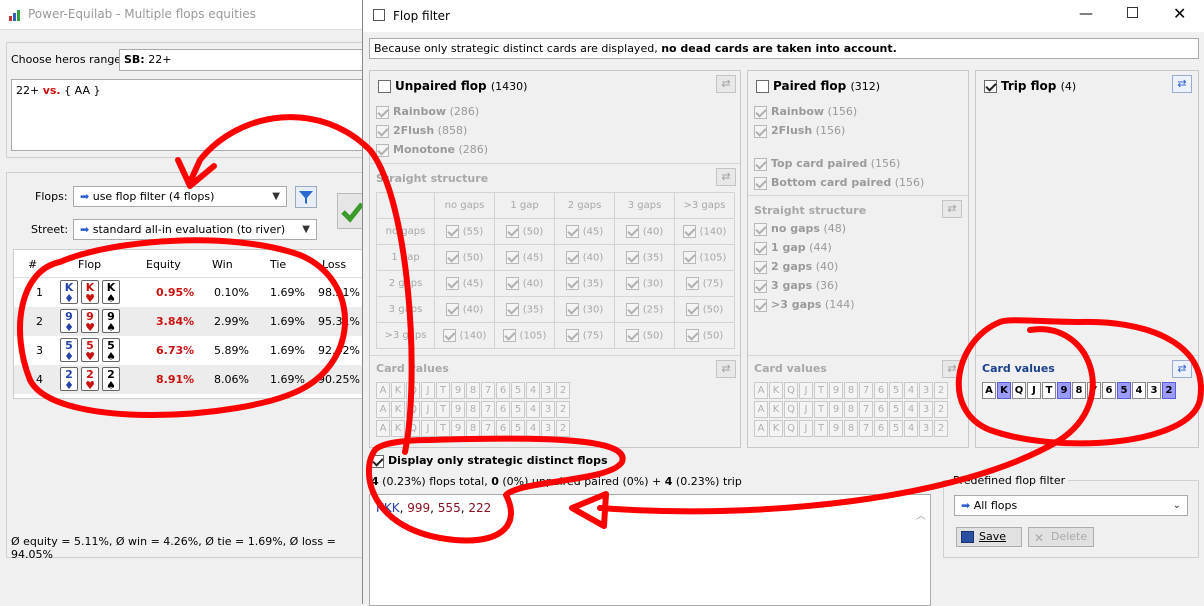 This screenshot has height=606, width=1204. What do you see at coordinates (190, 350) in the screenshot?
I see `table-row: 3 5 ♦ 5 ♥ 5 ♠ 6.73% 5.89% 1.69% 92.42%` at bounding box center [190, 350].